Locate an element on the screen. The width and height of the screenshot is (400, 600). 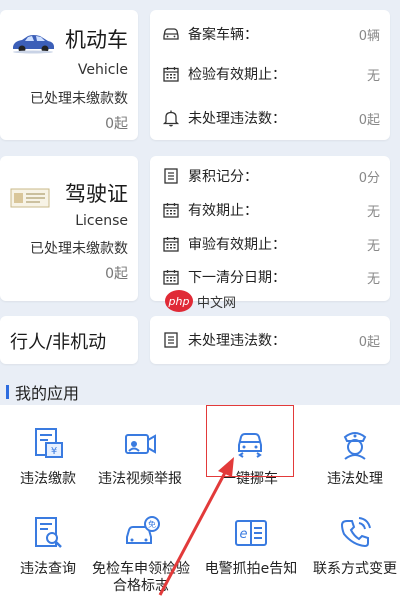
app-label: 违法处理 is located at coordinates (355, 479).